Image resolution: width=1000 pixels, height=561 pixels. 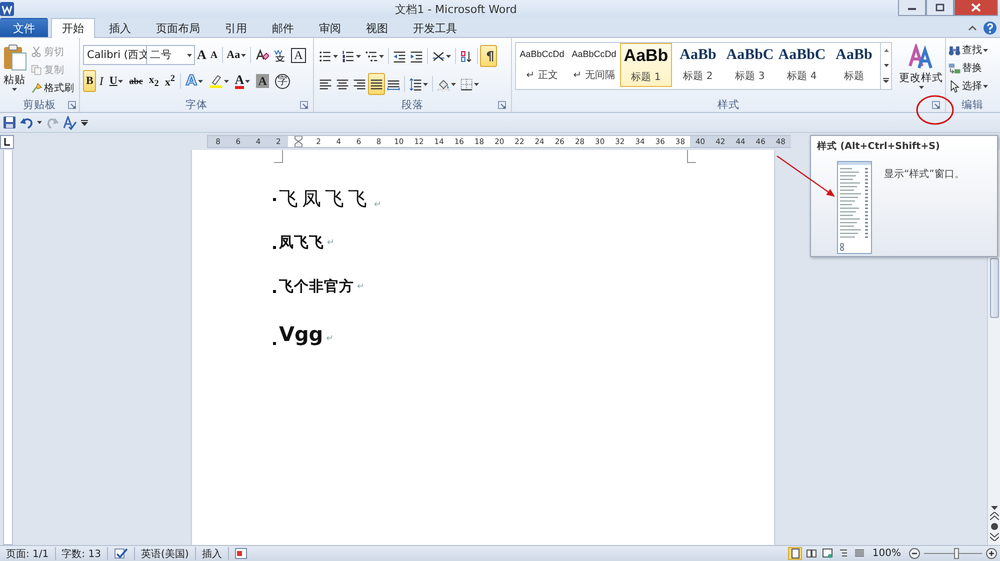 I want to click on highlighter-icon, so click(x=215, y=81).